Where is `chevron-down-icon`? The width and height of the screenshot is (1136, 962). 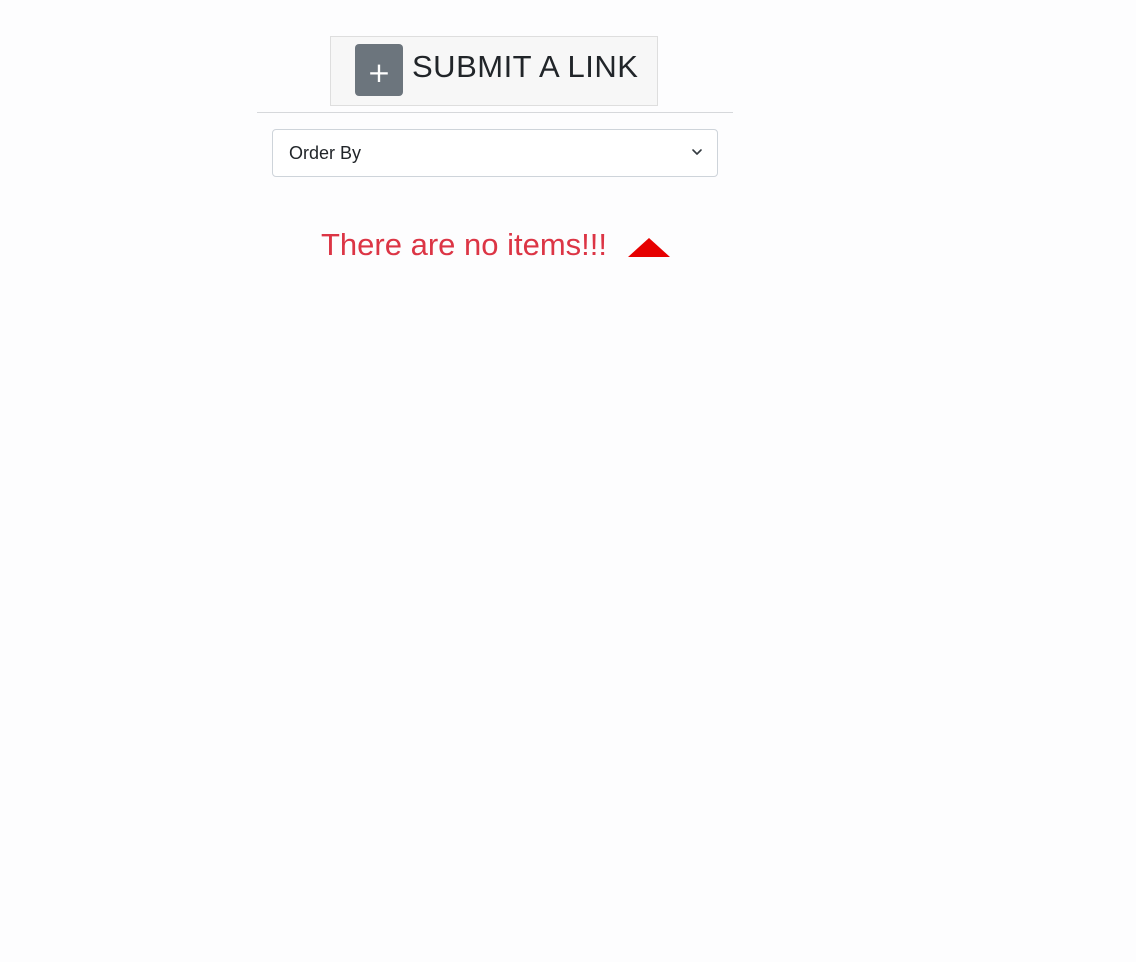 chevron-down-icon is located at coordinates (697, 152).